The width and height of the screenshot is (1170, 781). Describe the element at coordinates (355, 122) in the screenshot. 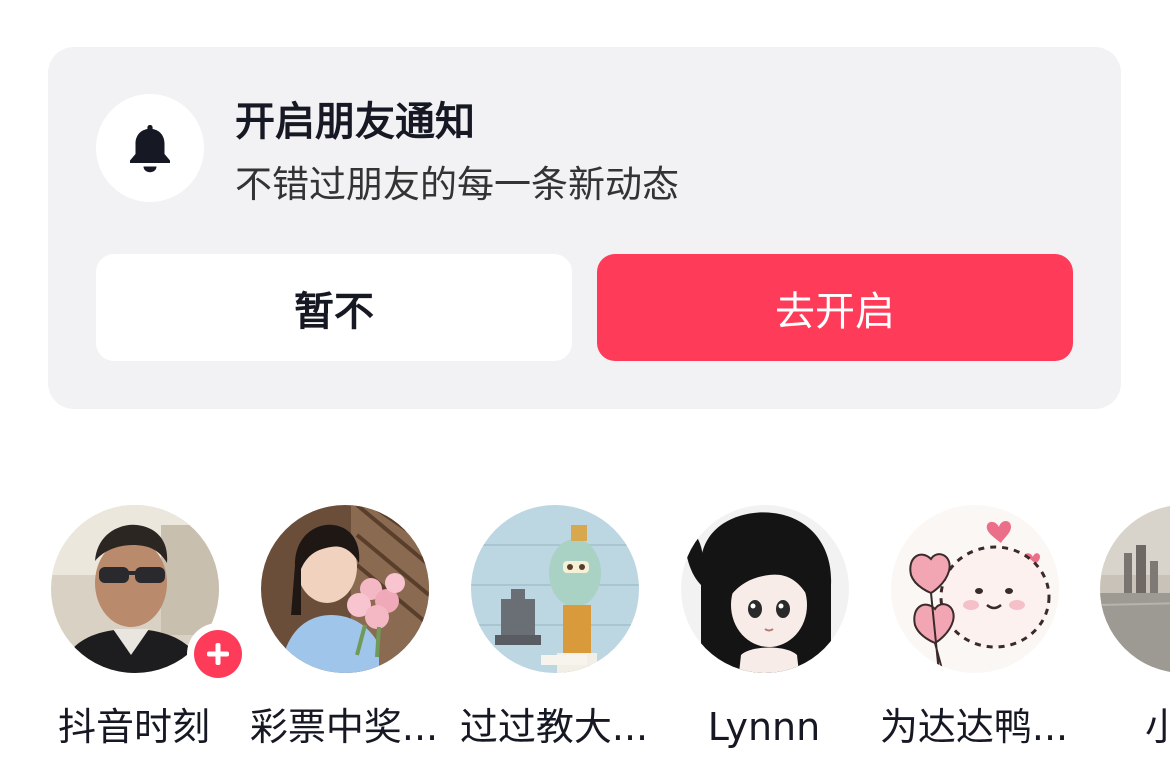

I see `notification-title: 开启朋友通知` at that location.